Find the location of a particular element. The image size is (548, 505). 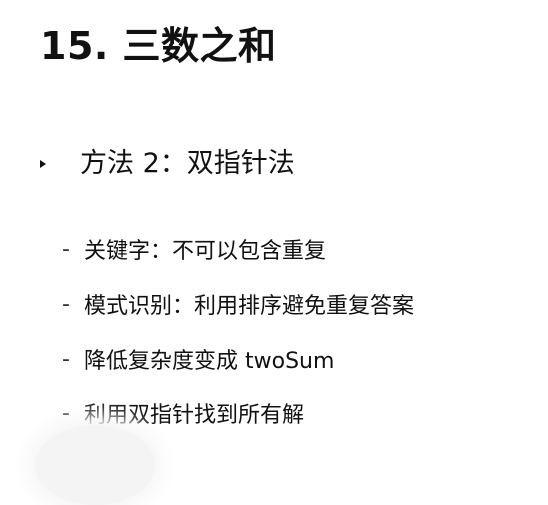

page-title: 15. 三数之和 is located at coordinates (158, 46).